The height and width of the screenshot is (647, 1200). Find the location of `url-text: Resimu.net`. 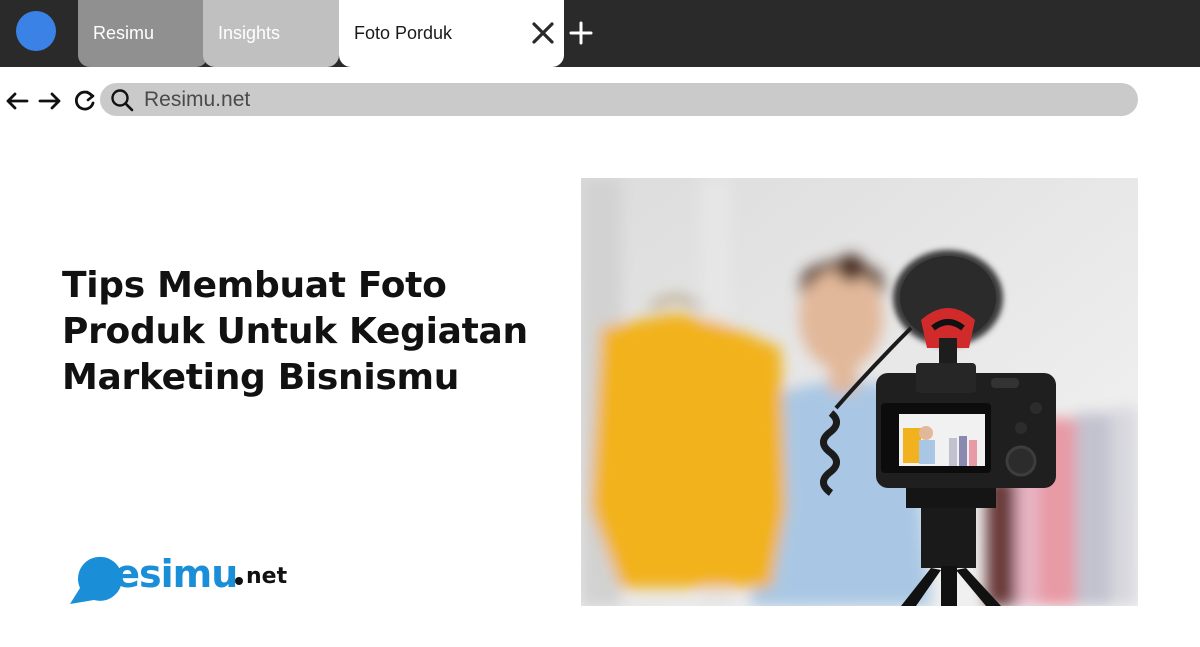

url-text: Resimu.net is located at coordinates (197, 100).